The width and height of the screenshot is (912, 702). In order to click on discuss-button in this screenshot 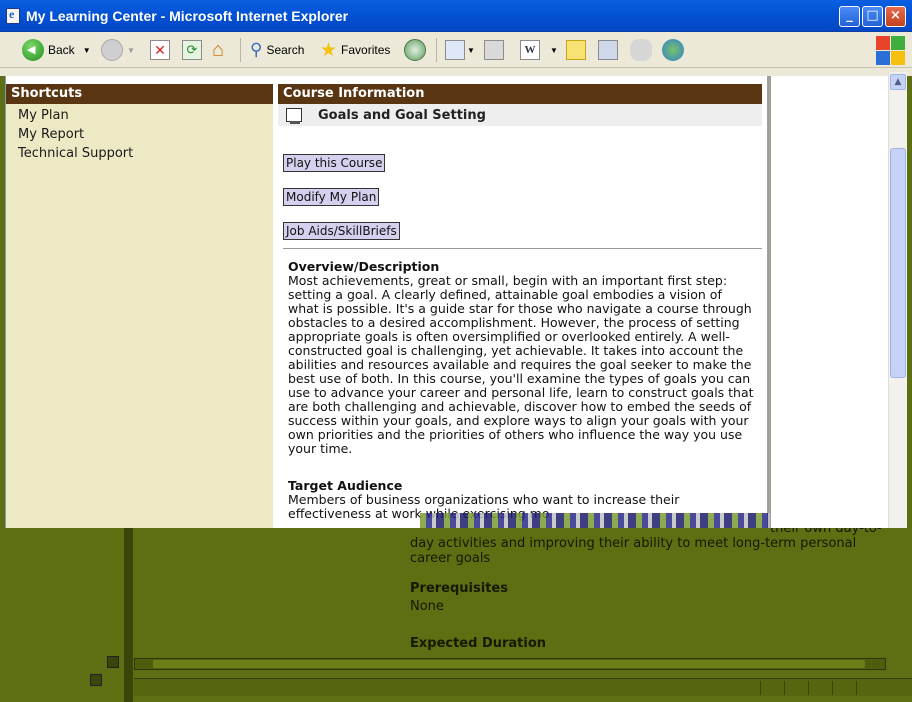, I will do `click(576, 50)`.